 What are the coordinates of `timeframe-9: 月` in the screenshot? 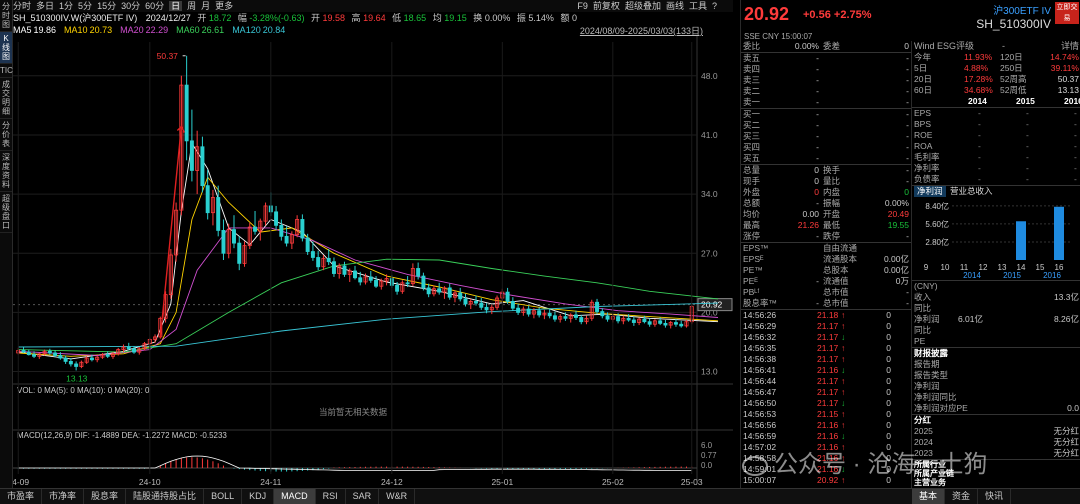 It's located at (205, 6).